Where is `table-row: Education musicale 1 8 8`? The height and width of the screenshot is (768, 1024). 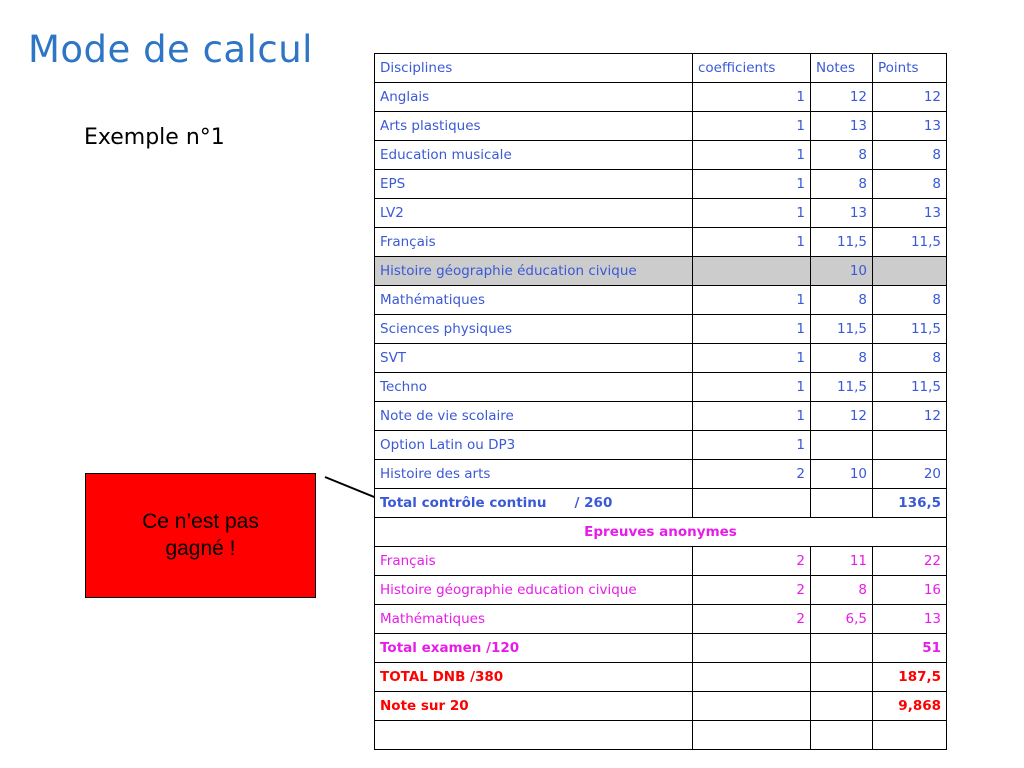
table-row: Education musicale 1 8 8 is located at coordinates (660, 155).